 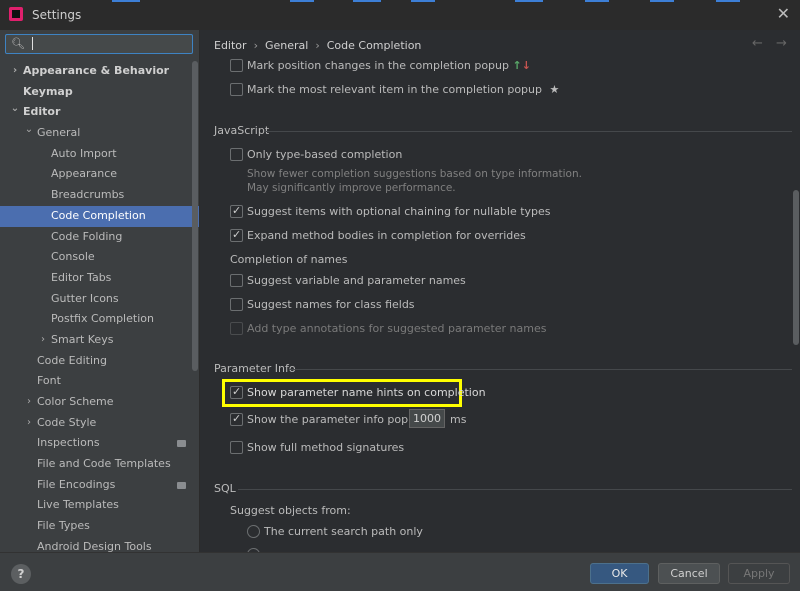 I want to click on suggest-from-label: Suggest objects from:, so click(x=290, y=510).